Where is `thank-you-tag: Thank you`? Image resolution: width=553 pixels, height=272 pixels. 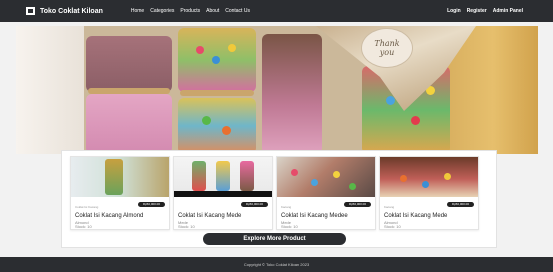
thank-you-tag: Thank you is located at coordinates (387, 48).